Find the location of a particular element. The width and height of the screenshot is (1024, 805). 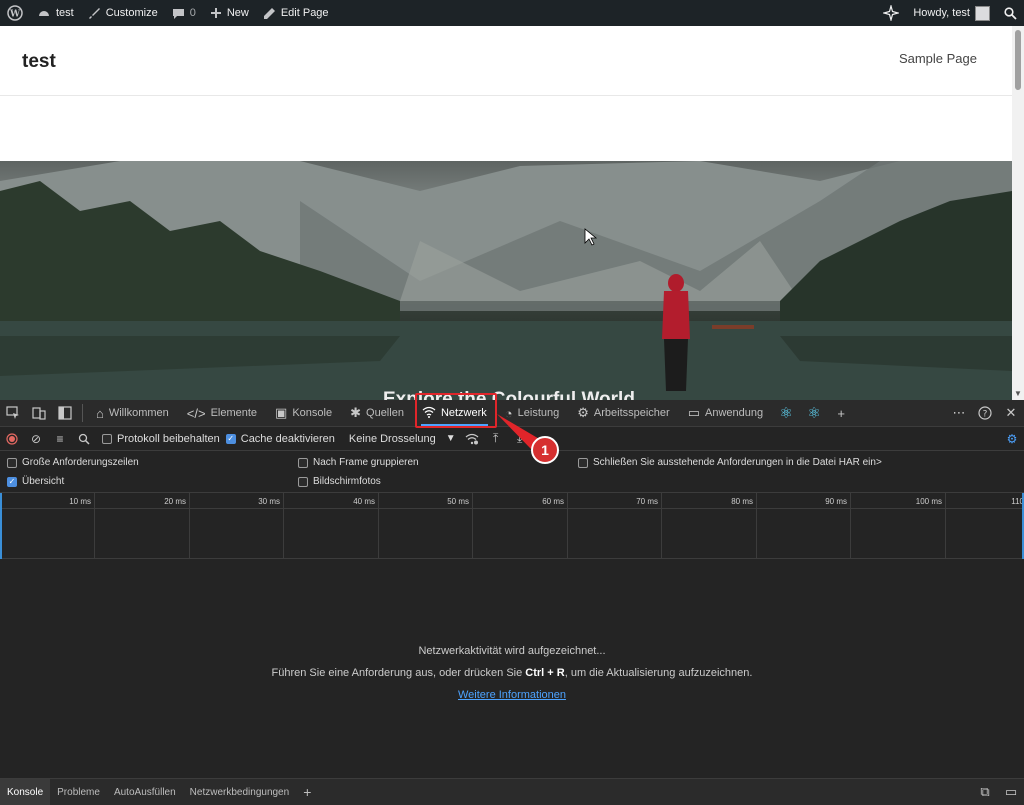

my-account-link: Howdy, test is located at coordinates (951, 13).